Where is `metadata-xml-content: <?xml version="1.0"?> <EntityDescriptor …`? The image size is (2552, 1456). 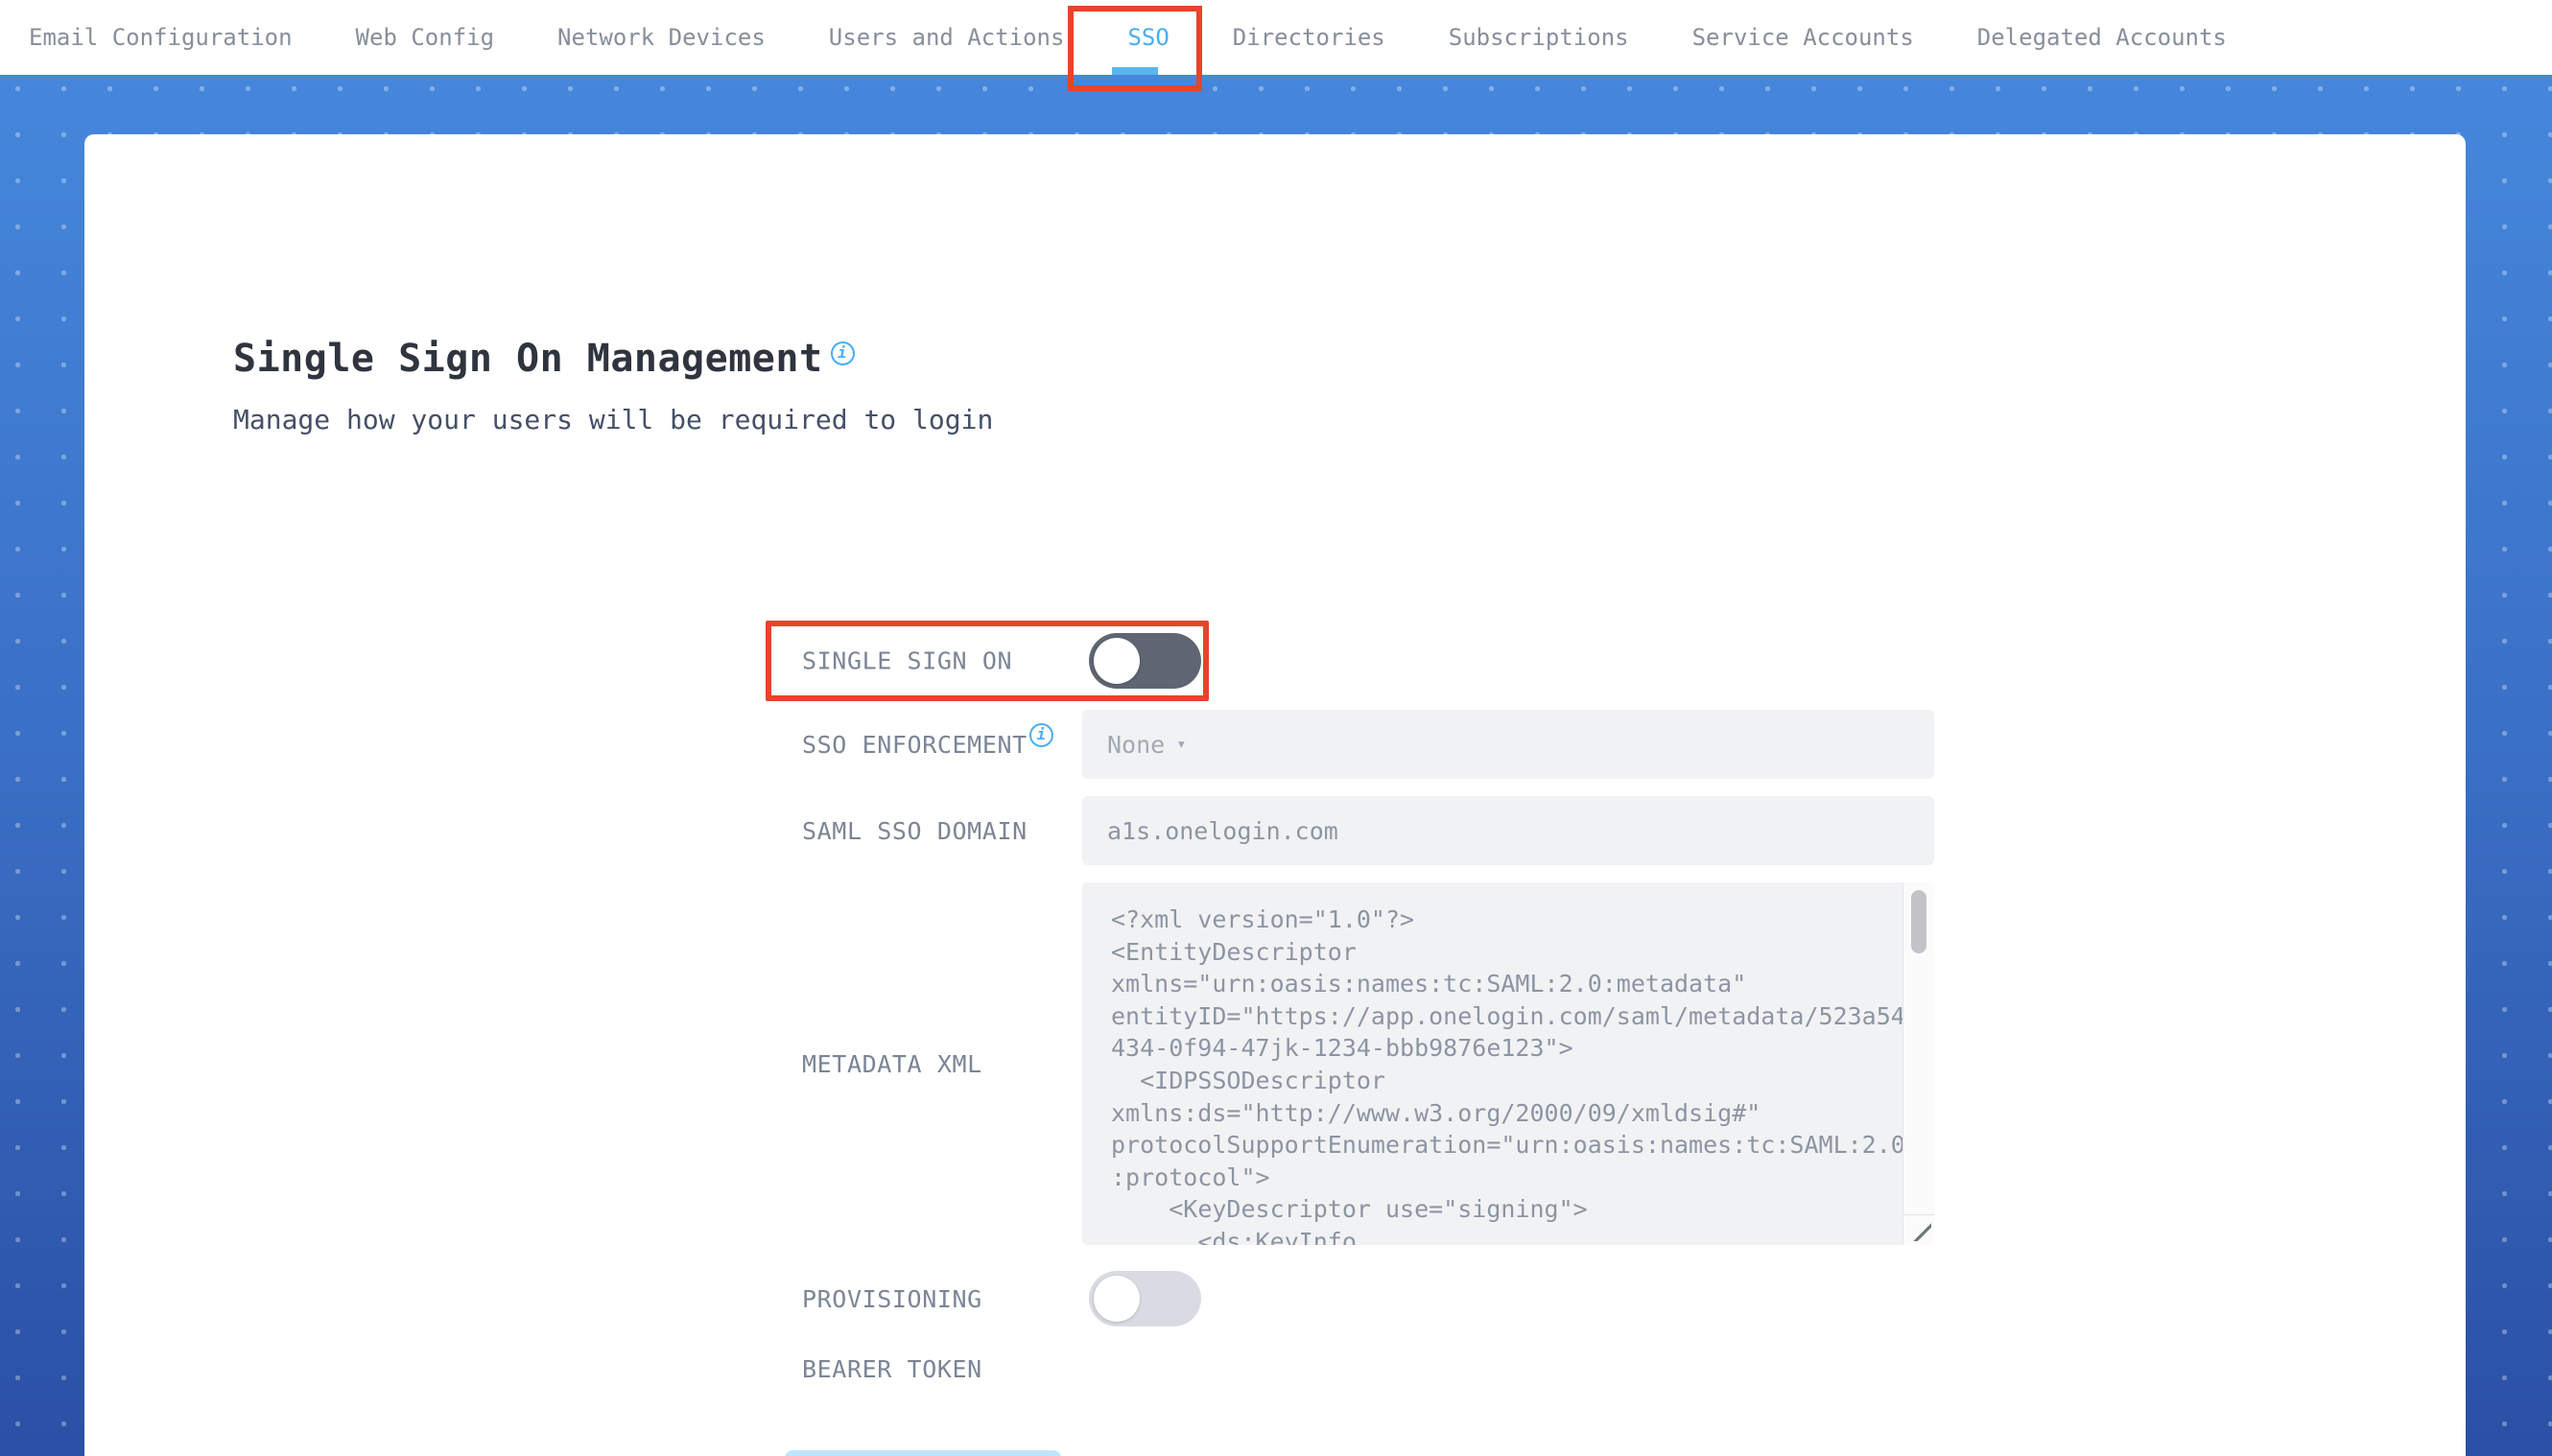 metadata-xml-content: <?xml version="1.0"?> <EntityDescriptor … is located at coordinates (1508, 1075).